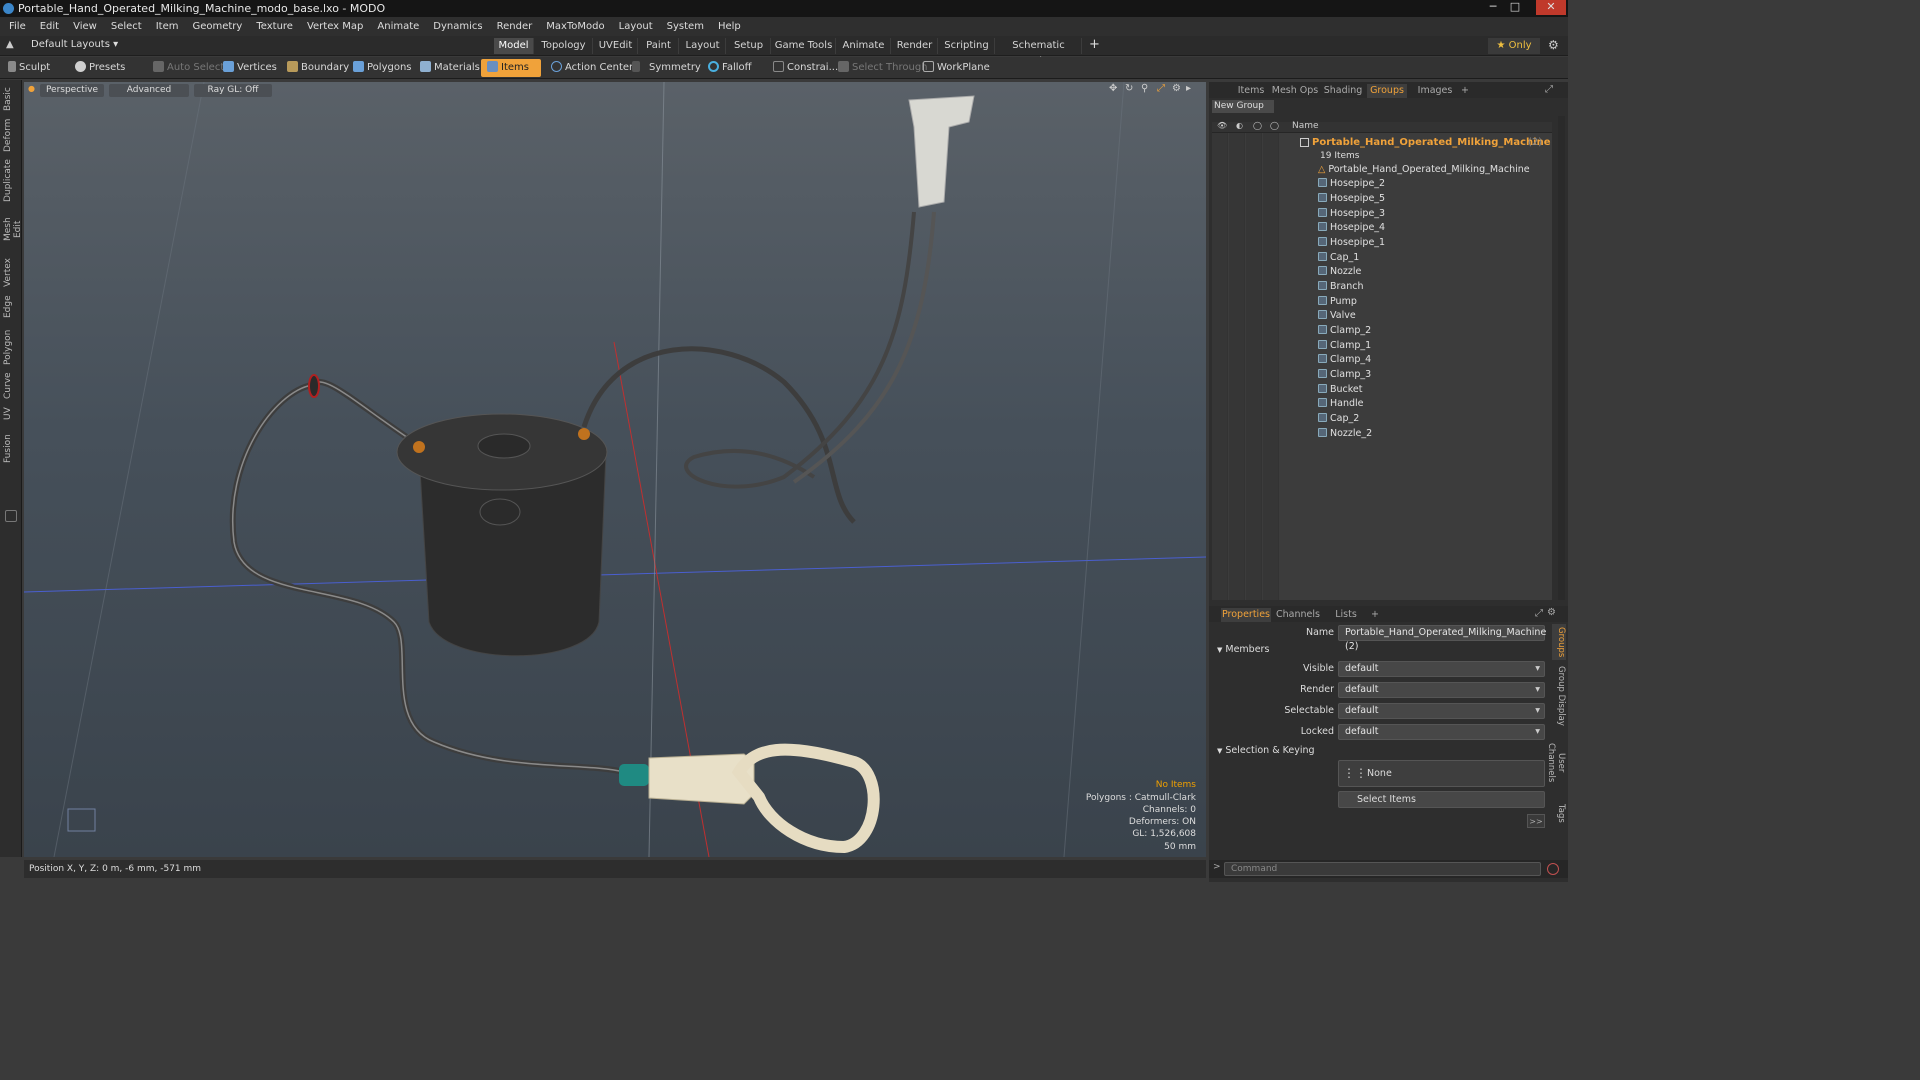 The height and width of the screenshot is (1080, 1920). I want to click on viewport-menu-icon: ●, so click(31, 88).